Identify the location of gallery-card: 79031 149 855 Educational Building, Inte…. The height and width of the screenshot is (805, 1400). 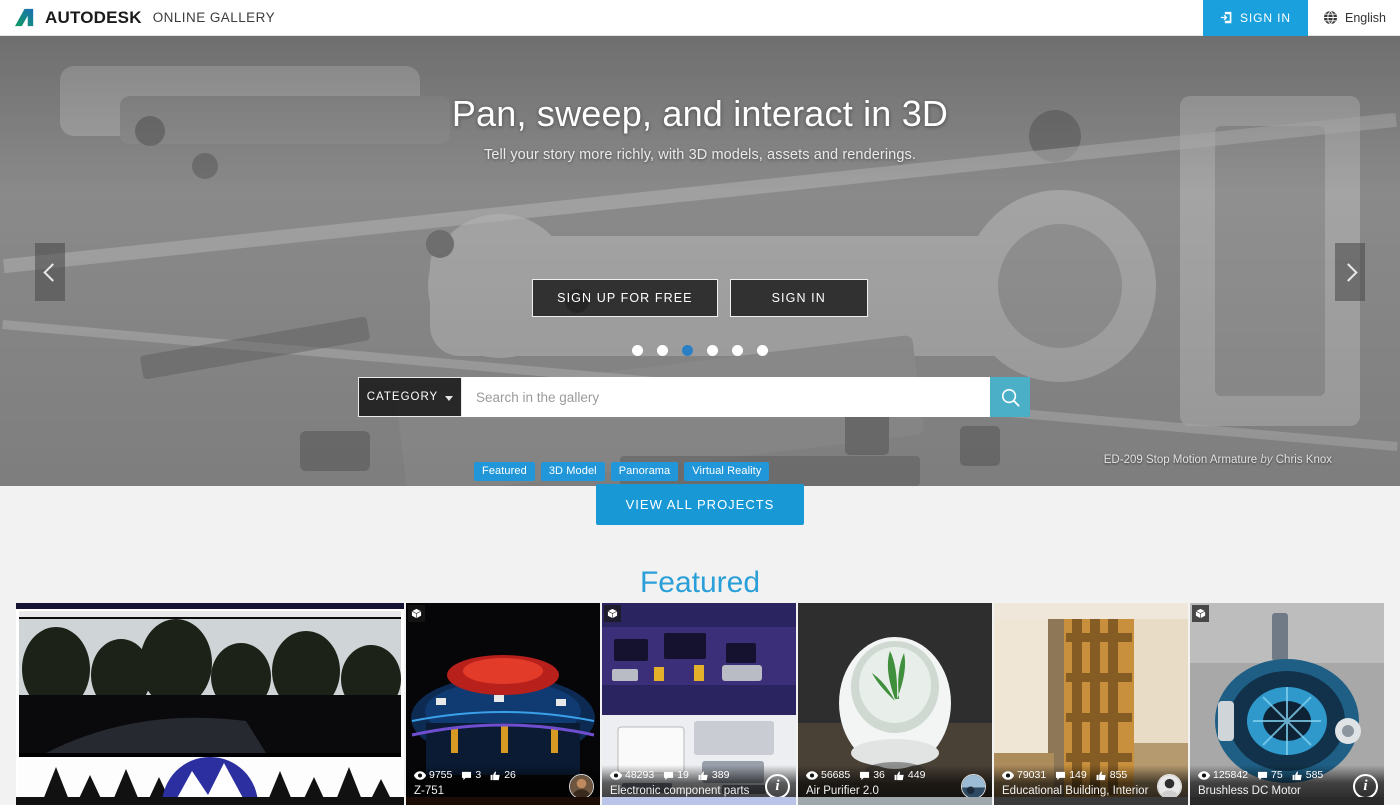
(1091, 704).